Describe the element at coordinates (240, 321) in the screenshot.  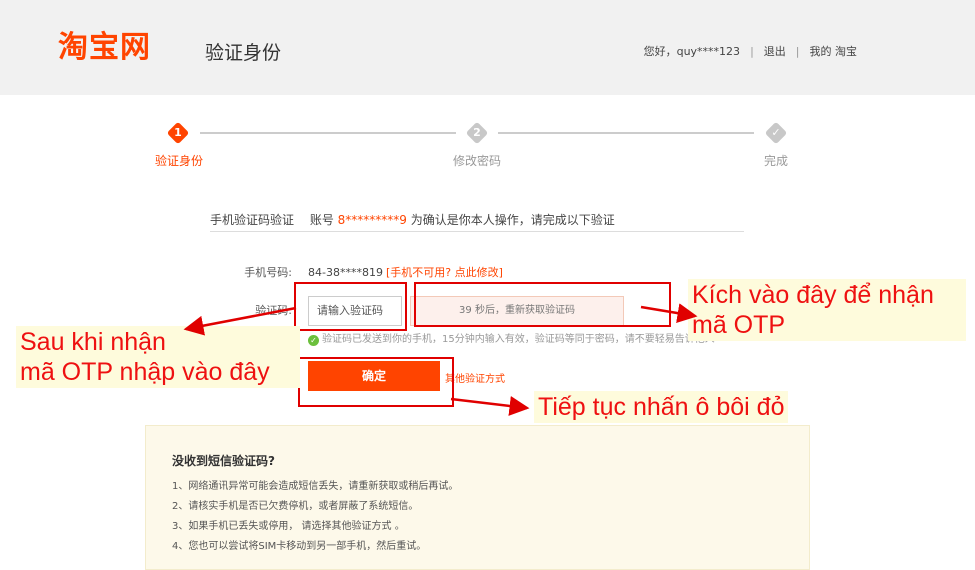
I see `arrow-to-otp-annotation` at that location.